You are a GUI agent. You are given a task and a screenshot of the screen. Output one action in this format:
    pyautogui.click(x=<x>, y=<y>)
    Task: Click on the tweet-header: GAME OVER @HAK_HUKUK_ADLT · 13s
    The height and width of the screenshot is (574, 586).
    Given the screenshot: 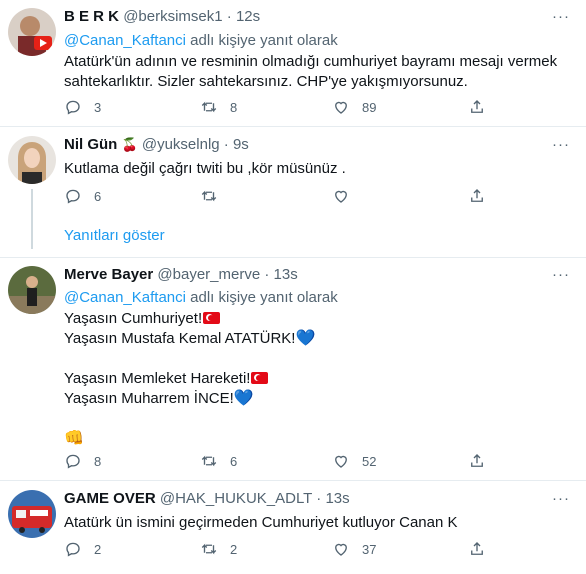 What is the action you would take?
    pyautogui.click(x=207, y=500)
    